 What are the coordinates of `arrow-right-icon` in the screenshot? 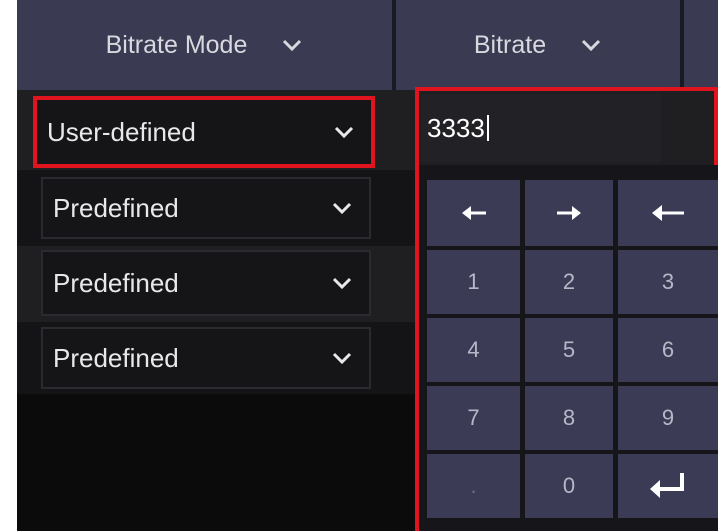 It's located at (569, 213).